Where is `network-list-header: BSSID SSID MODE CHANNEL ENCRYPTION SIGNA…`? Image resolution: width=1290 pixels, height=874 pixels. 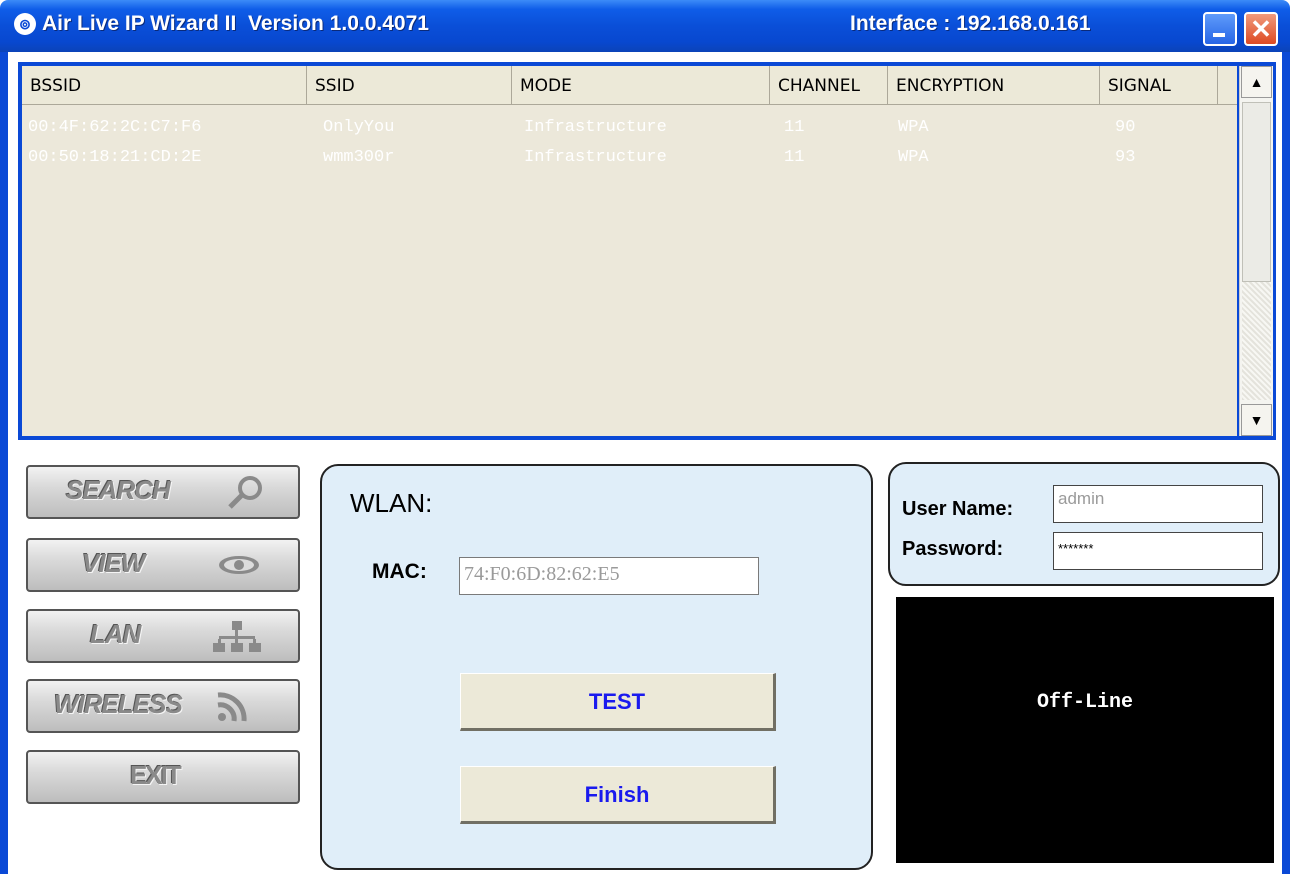
network-list-header: BSSID SSID MODE CHANNEL ENCRYPTION SIGNA… is located at coordinates (629, 85).